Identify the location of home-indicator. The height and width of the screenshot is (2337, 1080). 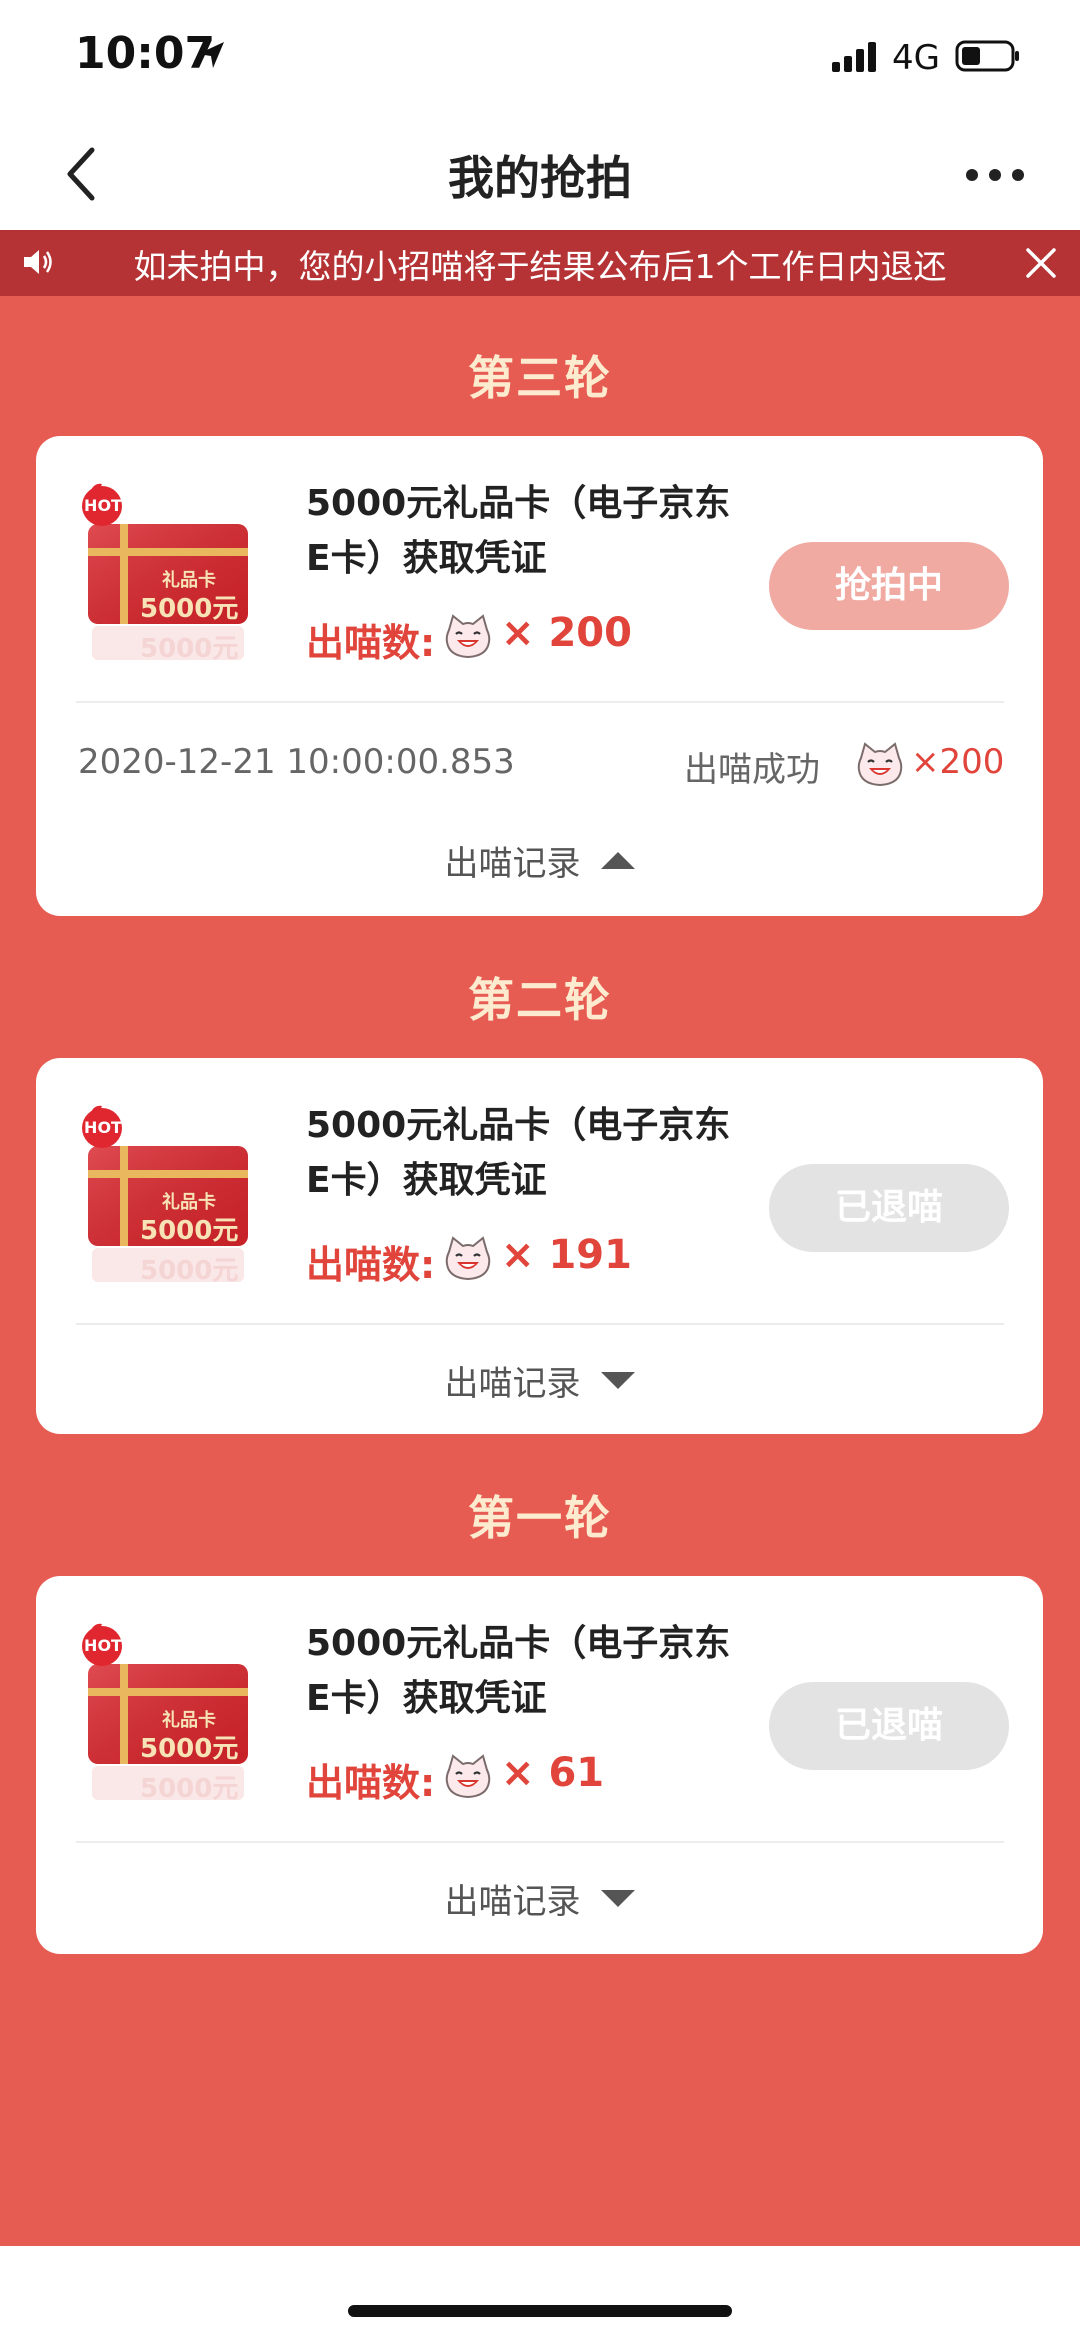
(540, 2311).